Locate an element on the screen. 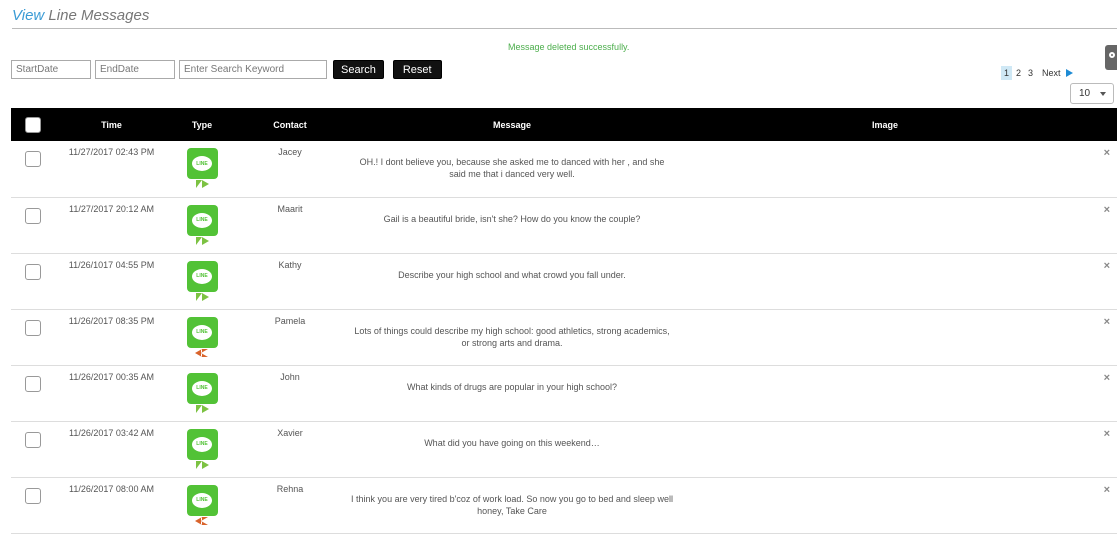 This screenshot has width=1117, height=534. row-contact: Rehna is located at coordinates (290, 488).